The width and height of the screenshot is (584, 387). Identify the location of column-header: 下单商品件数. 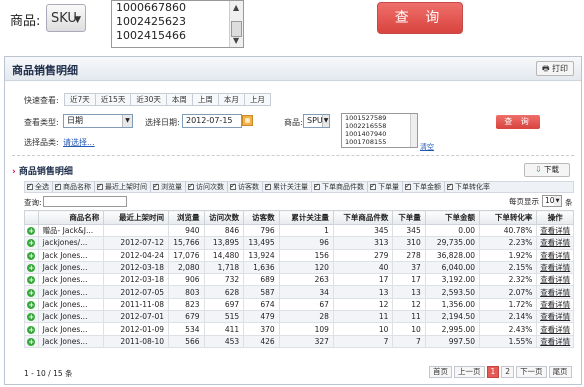
(363, 217).